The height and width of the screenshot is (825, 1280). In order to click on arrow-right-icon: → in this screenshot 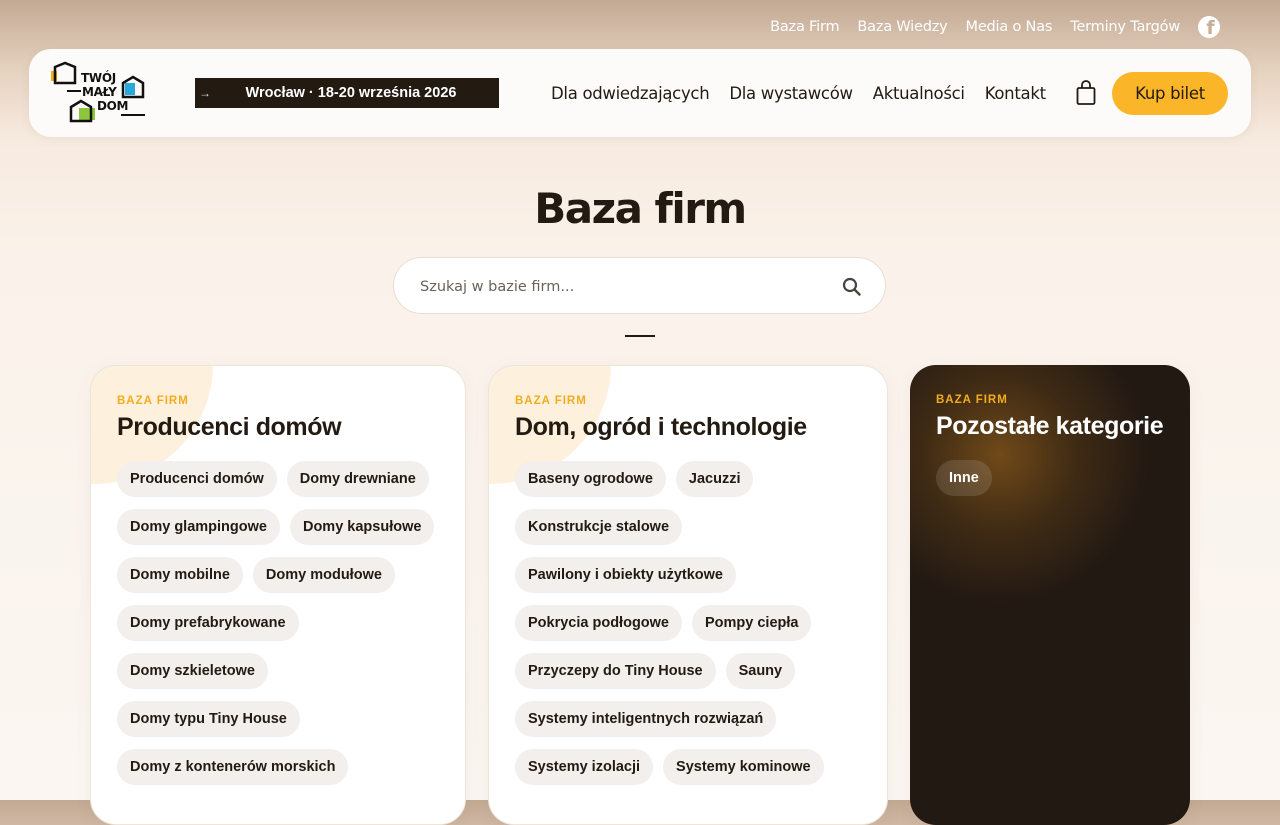, I will do `click(205, 93)`.